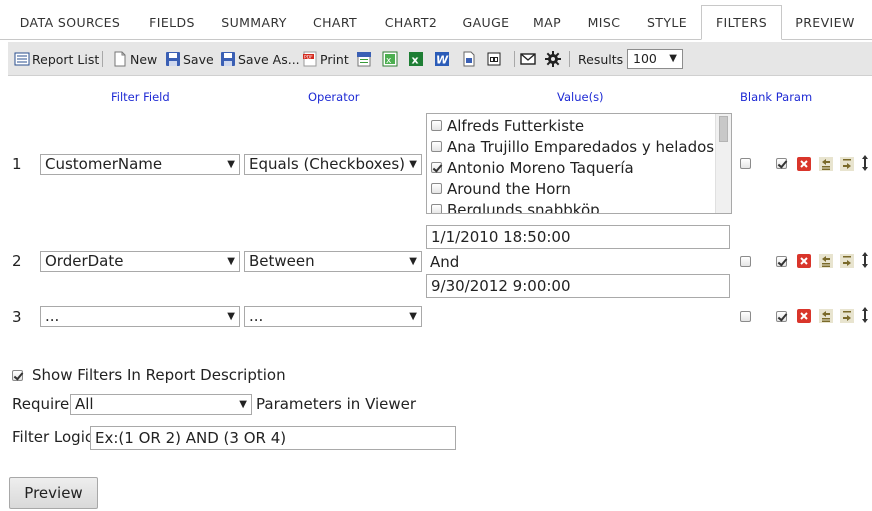 Image resolution: width=872 pixels, height=511 pixels. I want to click on require-suffix: Parameters in Viewer, so click(336, 404).